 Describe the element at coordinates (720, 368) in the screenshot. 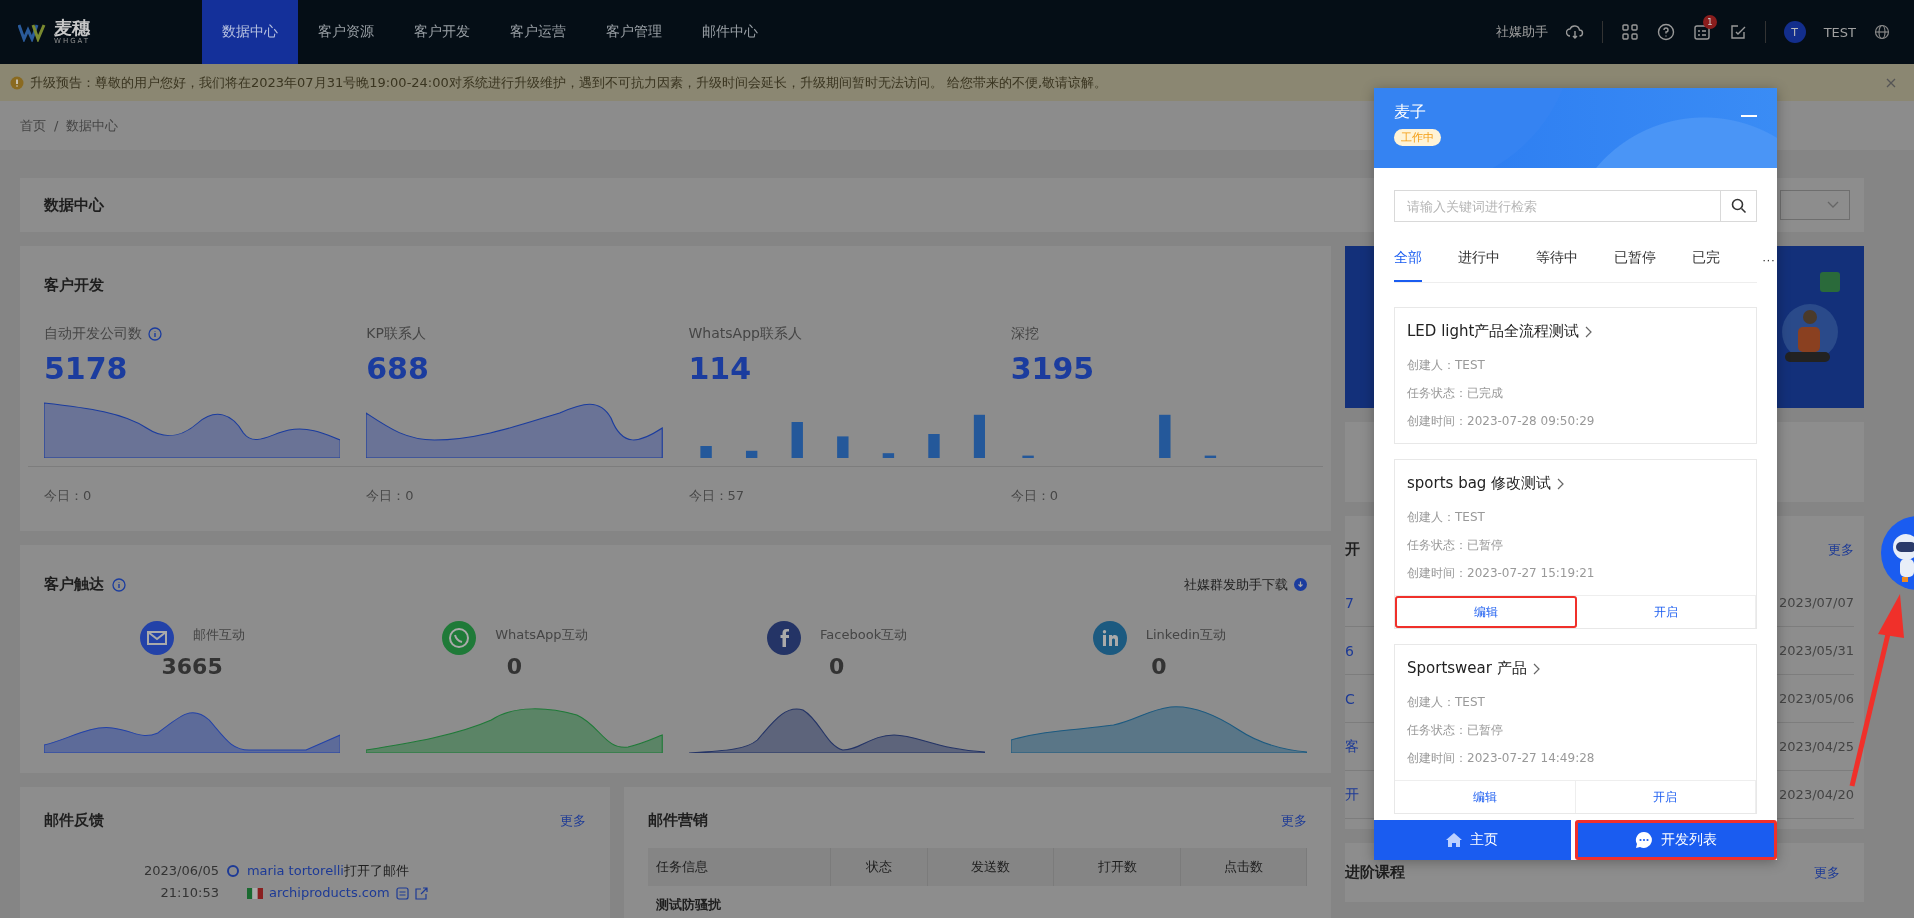

I see `stat-value: 114` at that location.